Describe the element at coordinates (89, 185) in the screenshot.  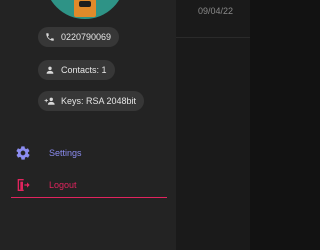
I see `menu-item-logout: Logout` at that location.